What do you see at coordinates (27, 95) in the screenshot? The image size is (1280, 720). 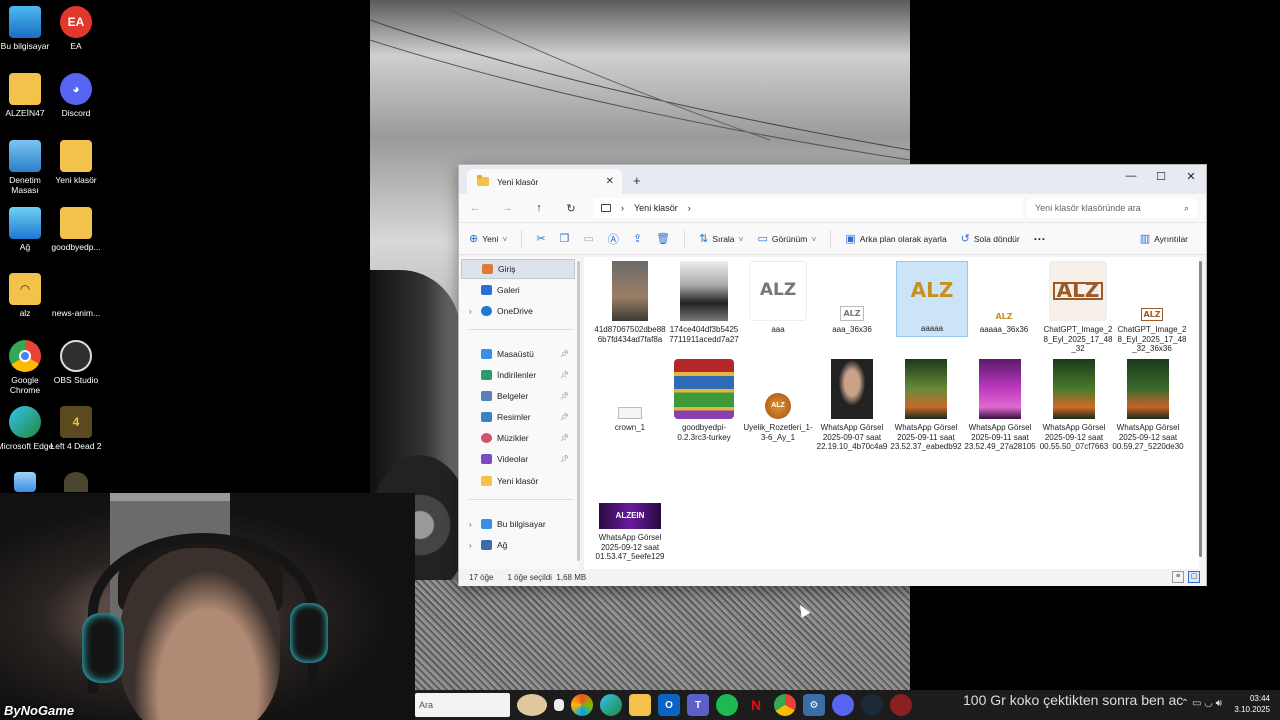 I see `desktop-icon-alzein47: ALZEİN47` at bounding box center [27, 95].